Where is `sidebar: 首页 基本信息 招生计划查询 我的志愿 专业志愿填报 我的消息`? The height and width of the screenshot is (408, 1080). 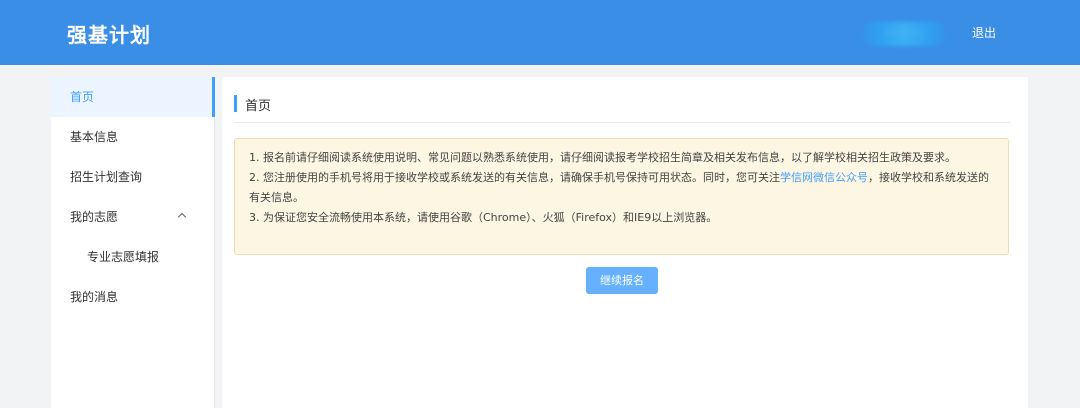 sidebar: 首页 基本信息 招生计划查询 我的志愿 专业志愿填报 我的消息 is located at coordinates (133, 242).